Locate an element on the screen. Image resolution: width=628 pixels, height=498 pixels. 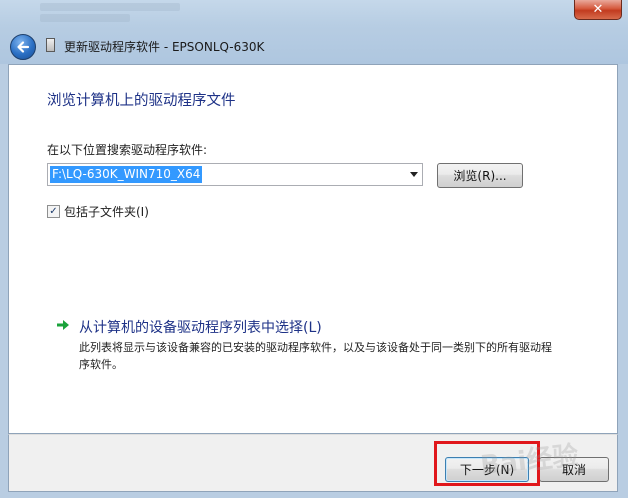
page-heading: 浏览计算机上的驱动程序文件 is located at coordinates (141, 101).